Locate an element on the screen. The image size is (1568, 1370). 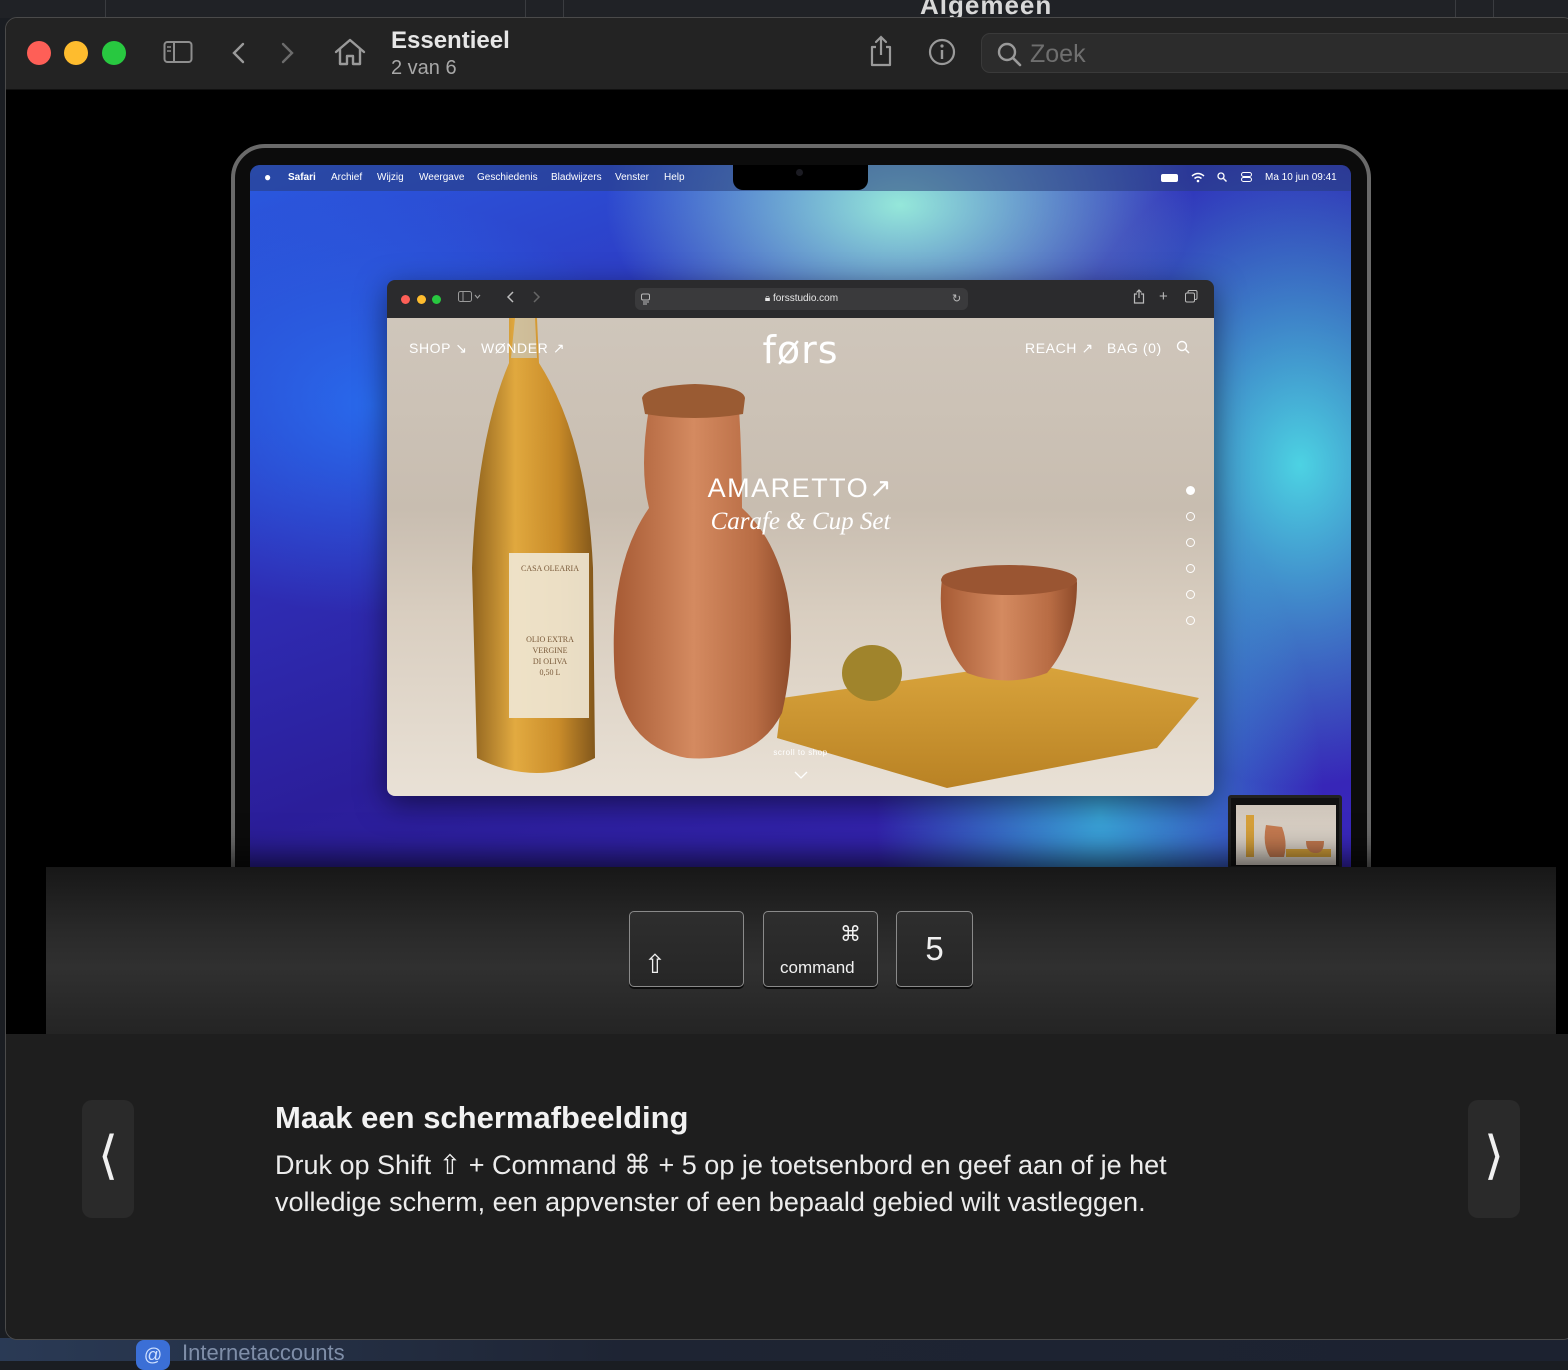
search-field is located at coordinates (1274, 53).